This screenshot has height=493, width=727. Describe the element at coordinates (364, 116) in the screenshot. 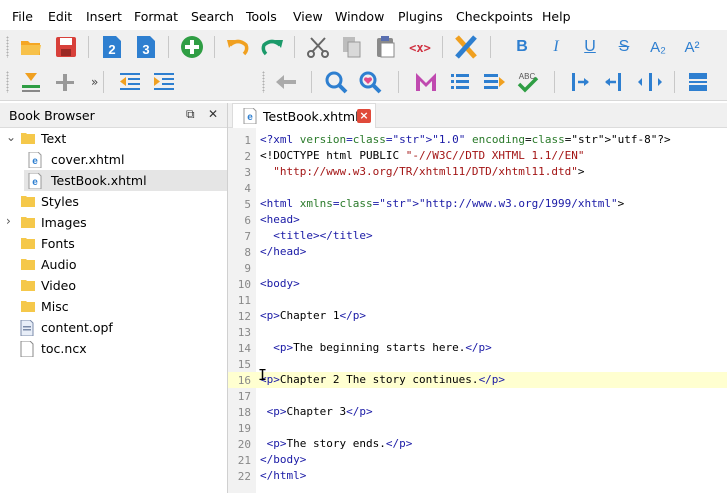

I see `close-tab-icon: ×` at that location.